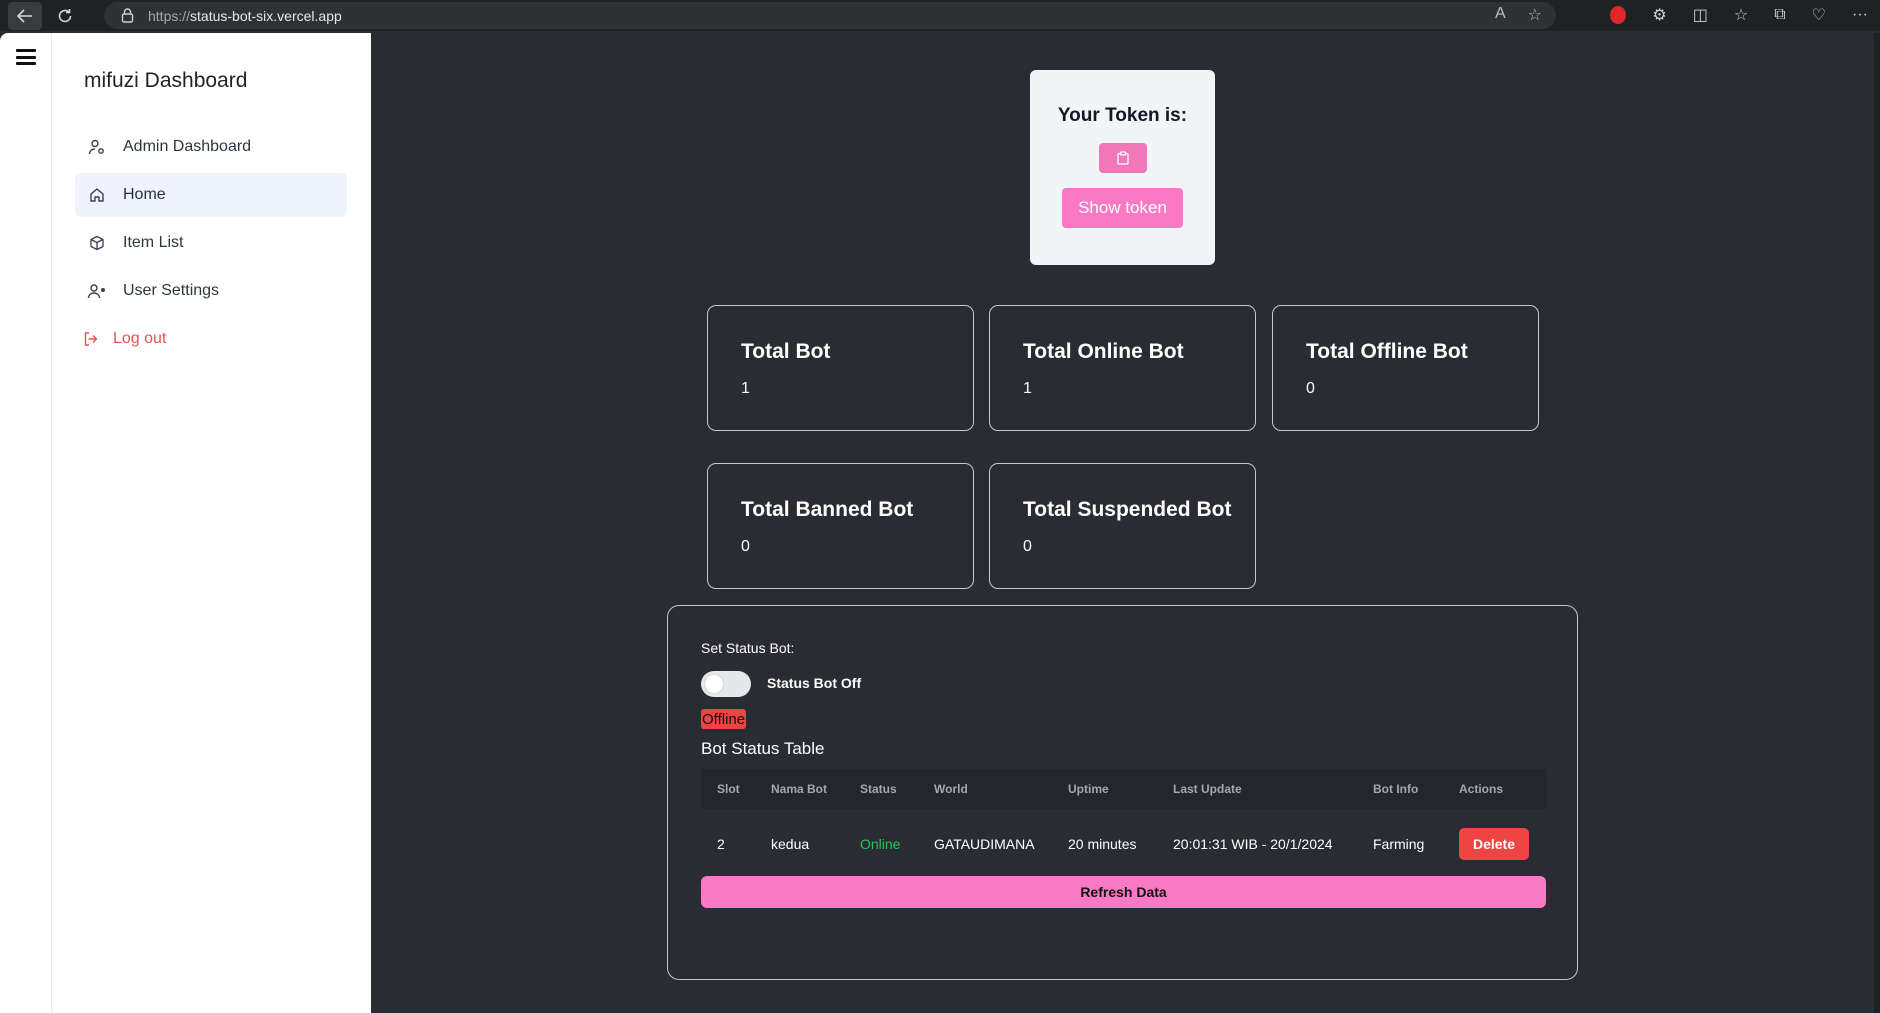 This screenshot has height=1013, width=1880. I want to click on sidebar-item-label: User Settings, so click(171, 290).